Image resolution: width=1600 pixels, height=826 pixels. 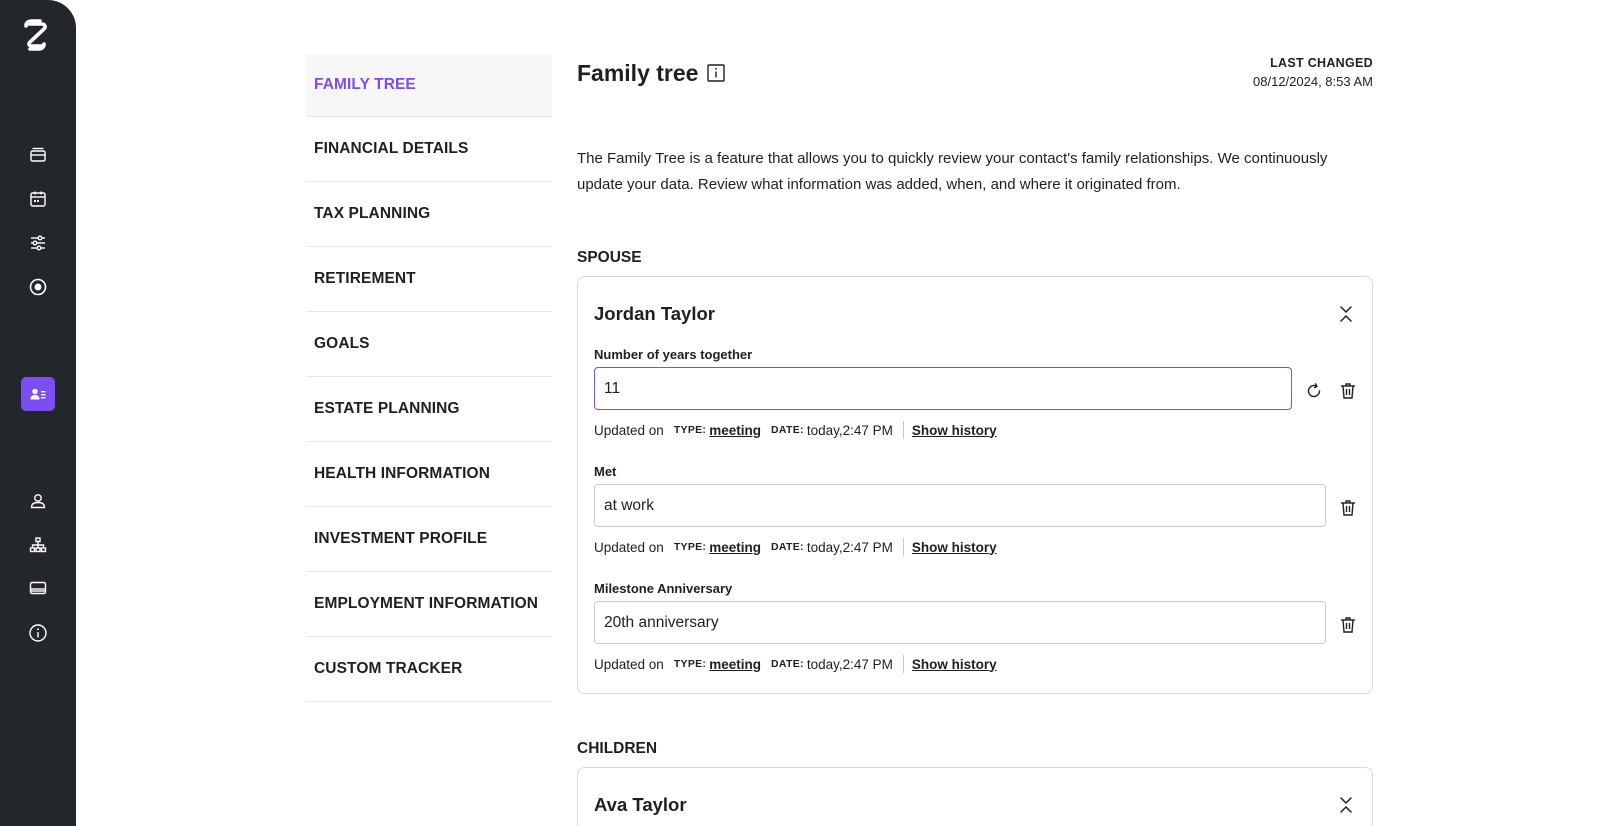 I want to click on section-custom-tracker: CUSTOM TRACKER, so click(x=429, y=669).